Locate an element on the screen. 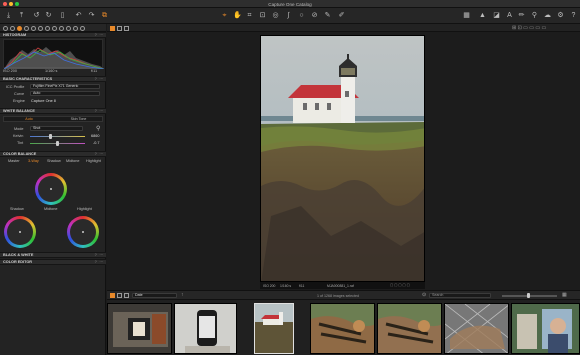 This screenshot has height=355, width=580. sort-select: Date is located at coordinates (154, 295).